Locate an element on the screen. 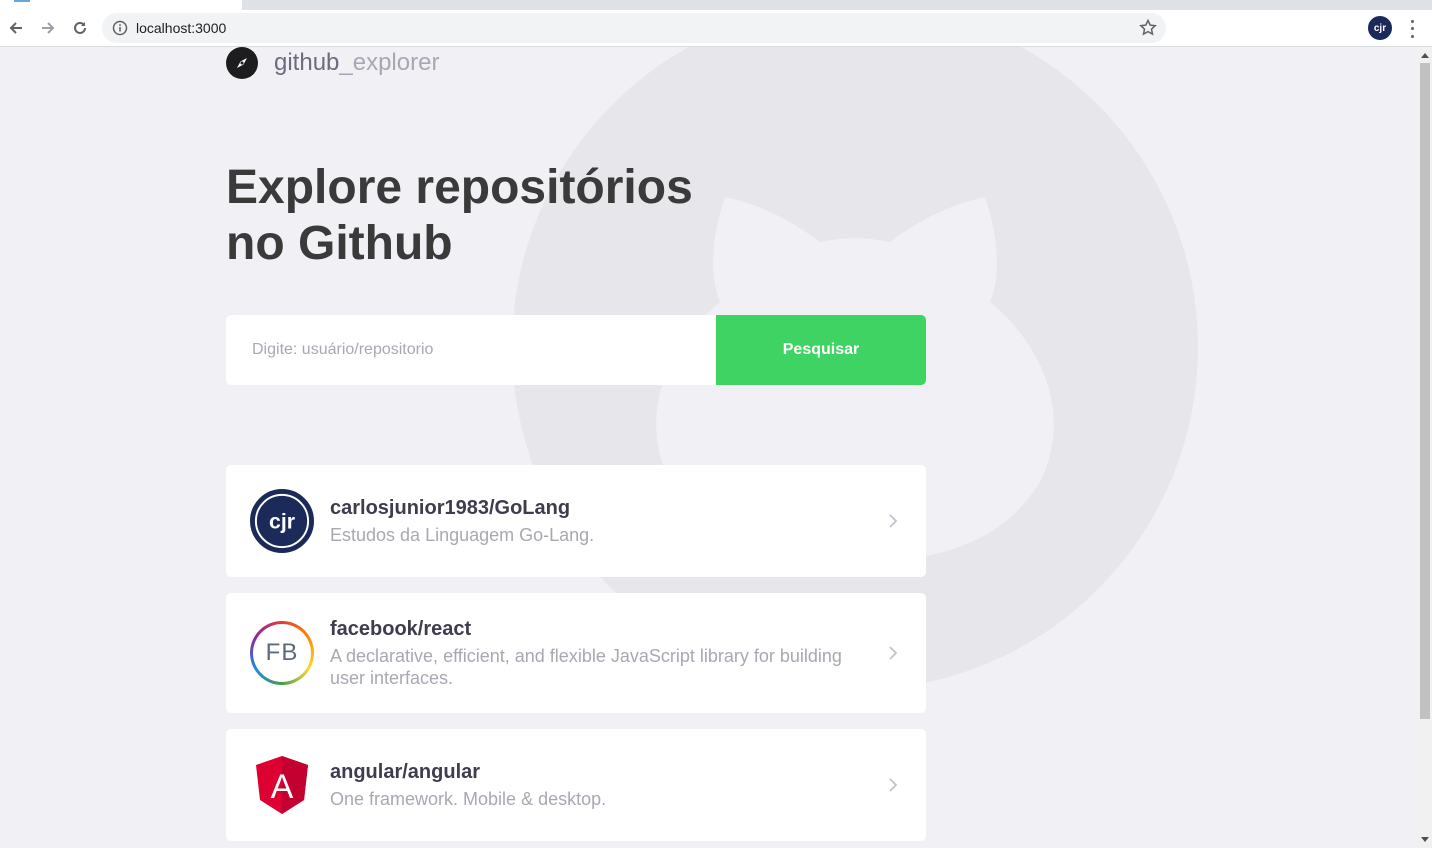 Image resolution: width=1432 pixels, height=848 pixels. back-button is located at coordinates (16, 28).